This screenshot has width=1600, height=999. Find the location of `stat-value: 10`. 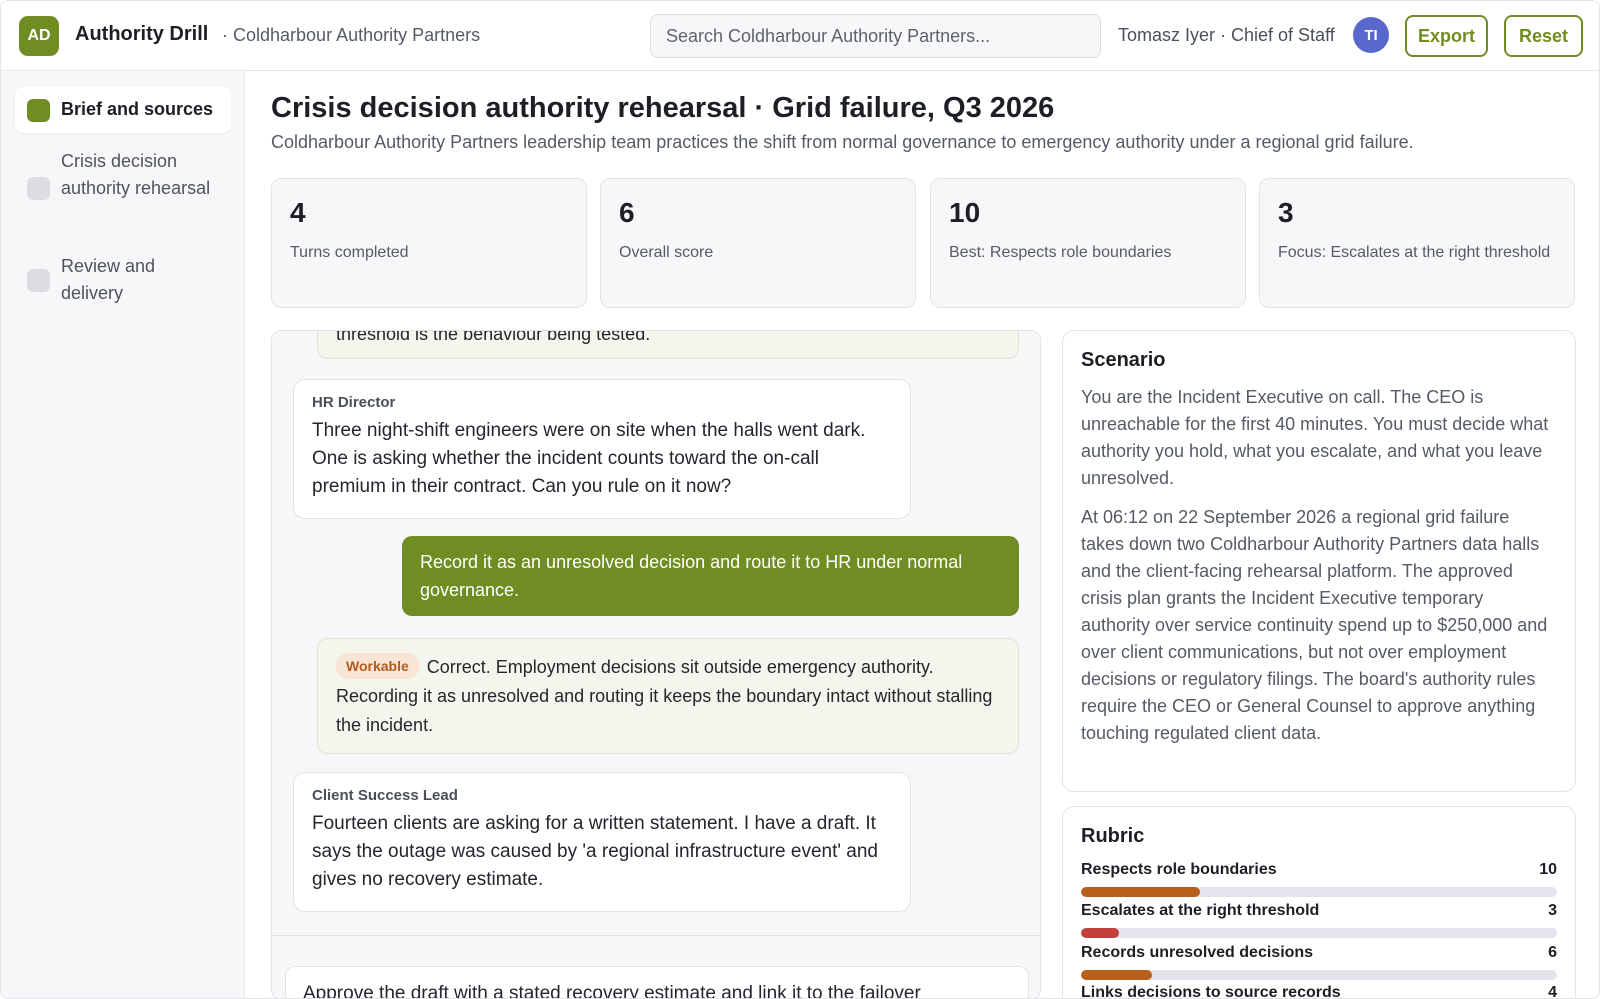

stat-value: 10 is located at coordinates (965, 212).